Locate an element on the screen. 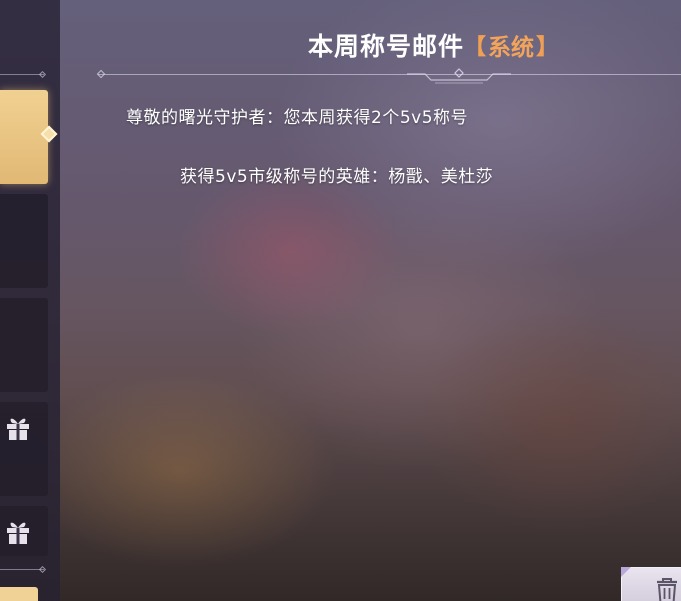 This screenshot has height=601, width=681. selected-marker-icon is located at coordinates (49, 134).